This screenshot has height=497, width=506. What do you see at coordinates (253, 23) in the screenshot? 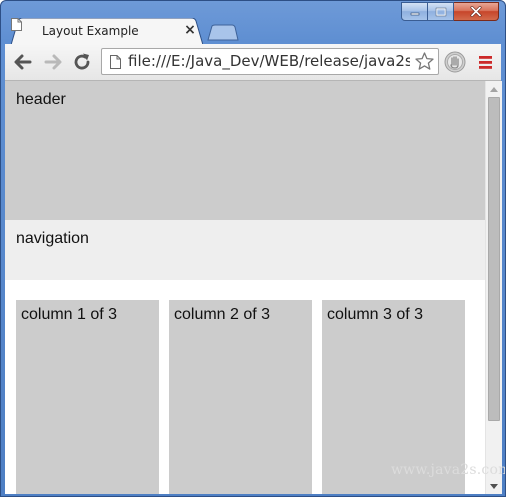
I see `tab-strip: Layout Example ×` at bounding box center [253, 23].